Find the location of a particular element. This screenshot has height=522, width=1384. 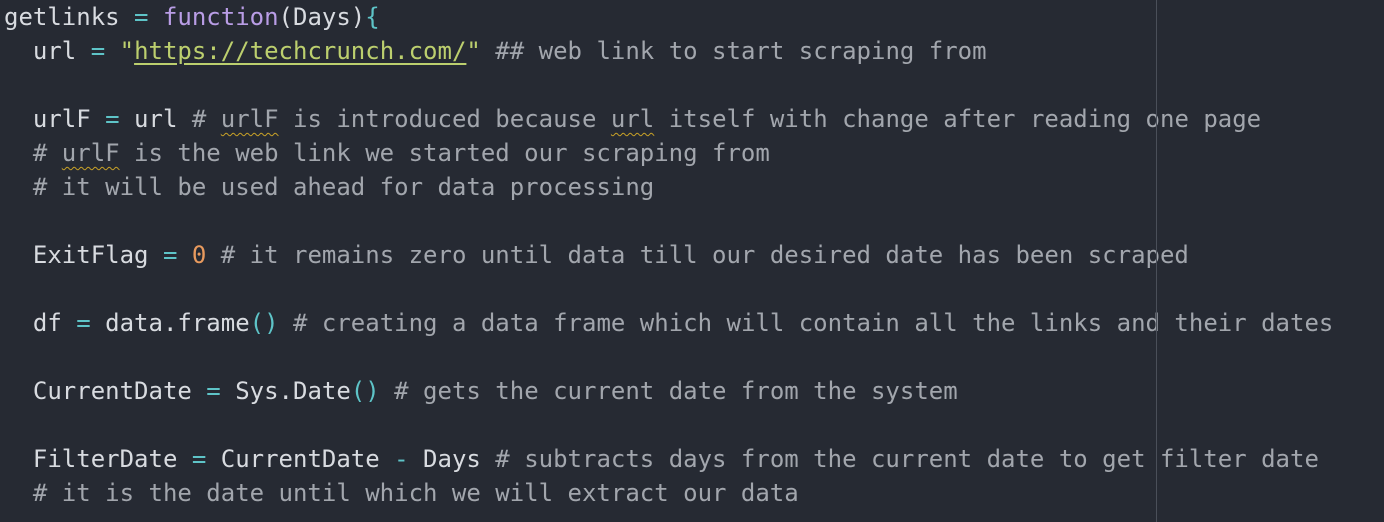

code-token: is introduced because is located at coordinates (444, 119).